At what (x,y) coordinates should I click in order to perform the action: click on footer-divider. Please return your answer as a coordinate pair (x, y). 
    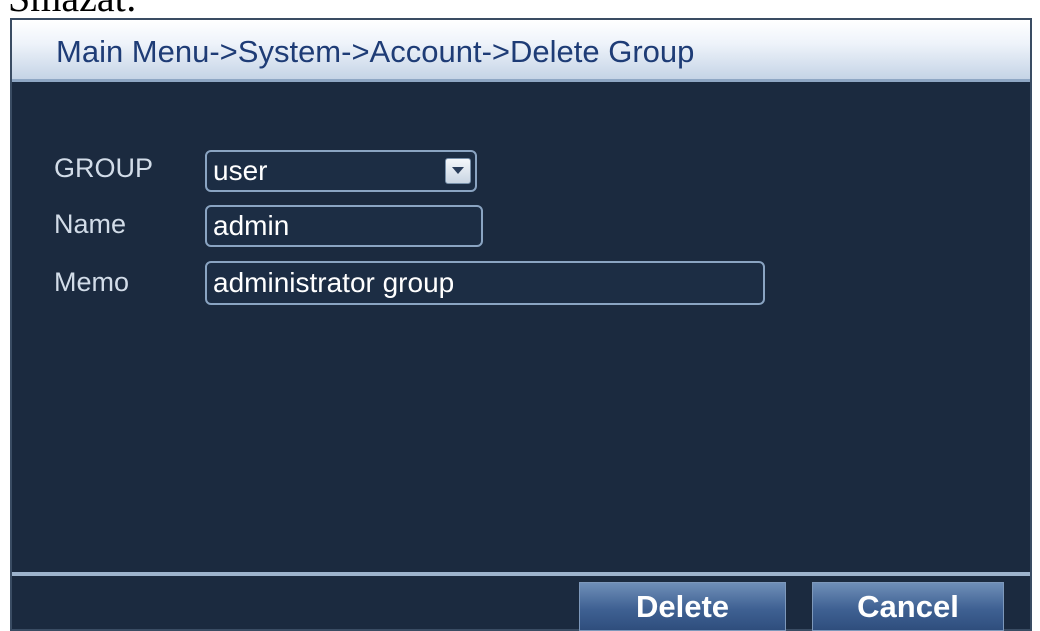
    Looking at the image, I should click on (521, 574).